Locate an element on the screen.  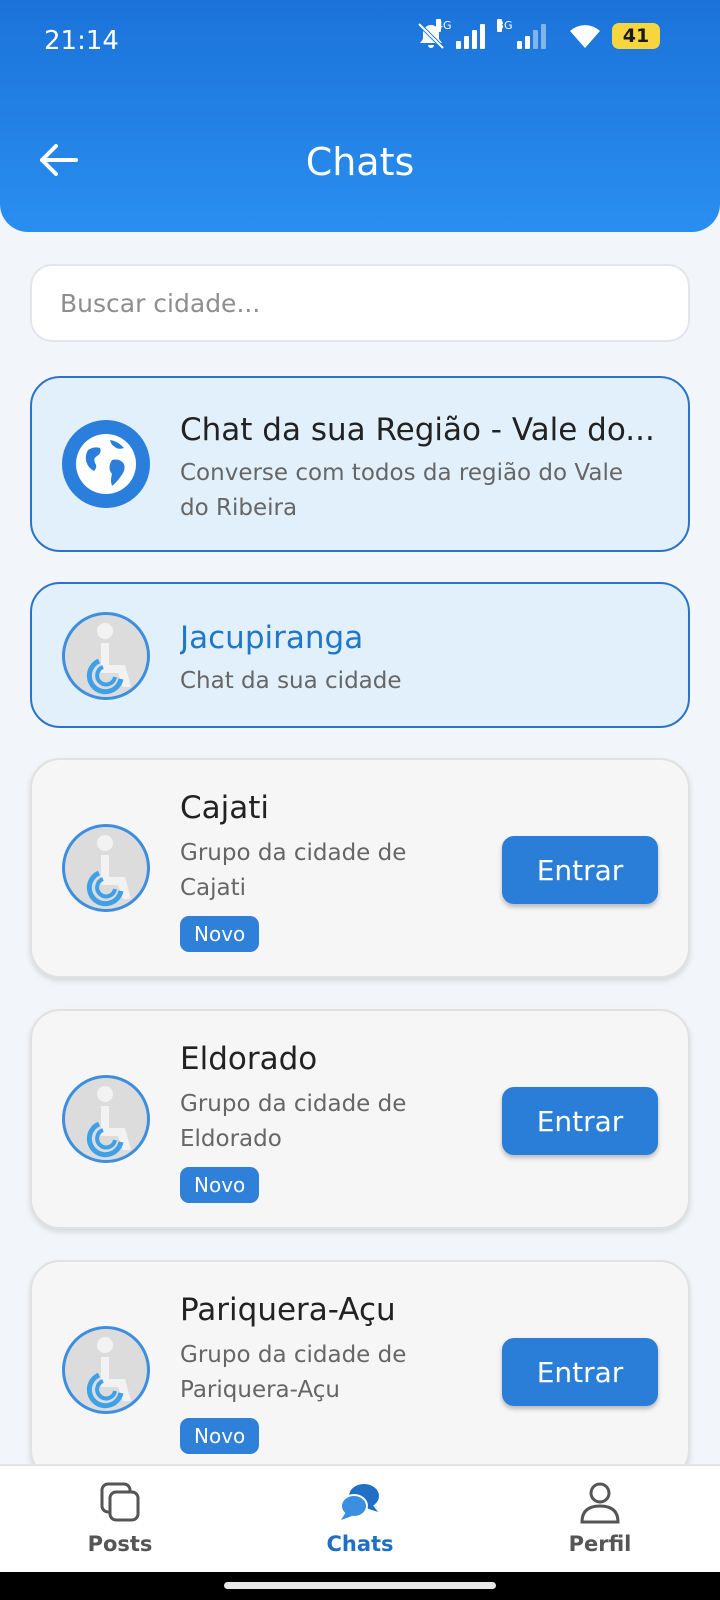
nav-label-chats: Chats is located at coordinates (360, 1544).